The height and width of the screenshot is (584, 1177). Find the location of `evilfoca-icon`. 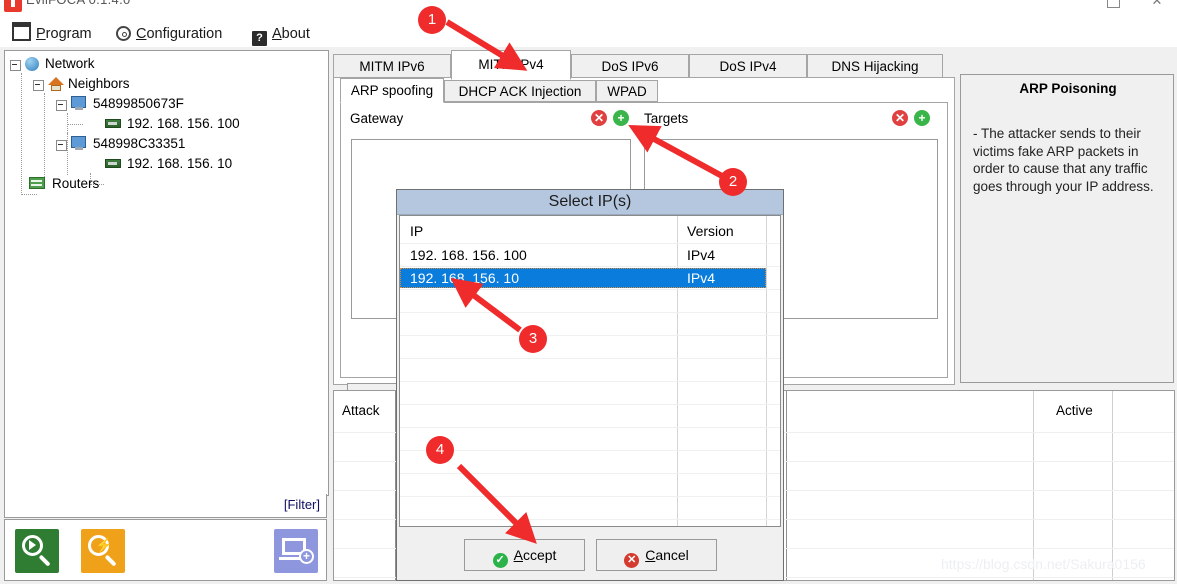

evilfoca-icon is located at coordinates (13, 6).